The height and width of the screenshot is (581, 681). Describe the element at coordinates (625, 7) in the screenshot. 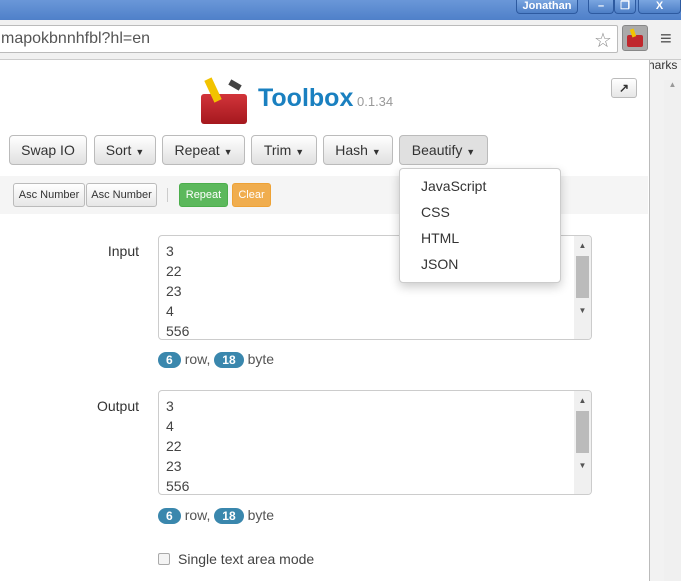

I see `restore-button: ❐` at that location.